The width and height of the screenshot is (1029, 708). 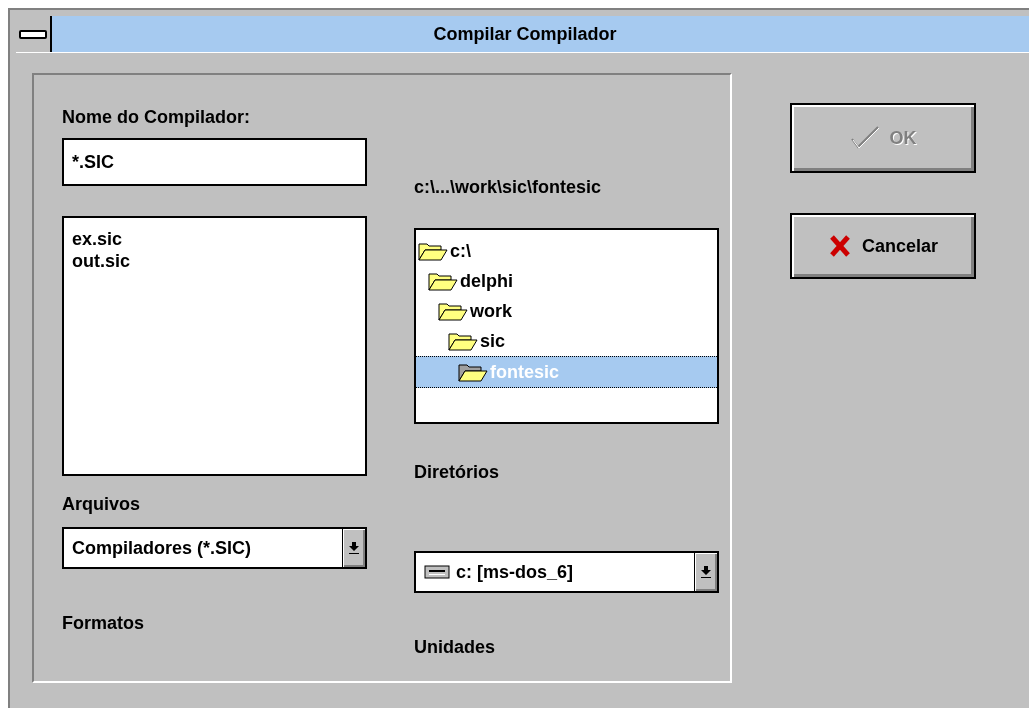 What do you see at coordinates (883, 246) in the screenshot?
I see `cancel-button: Cancelar` at bounding box center [883, 246].